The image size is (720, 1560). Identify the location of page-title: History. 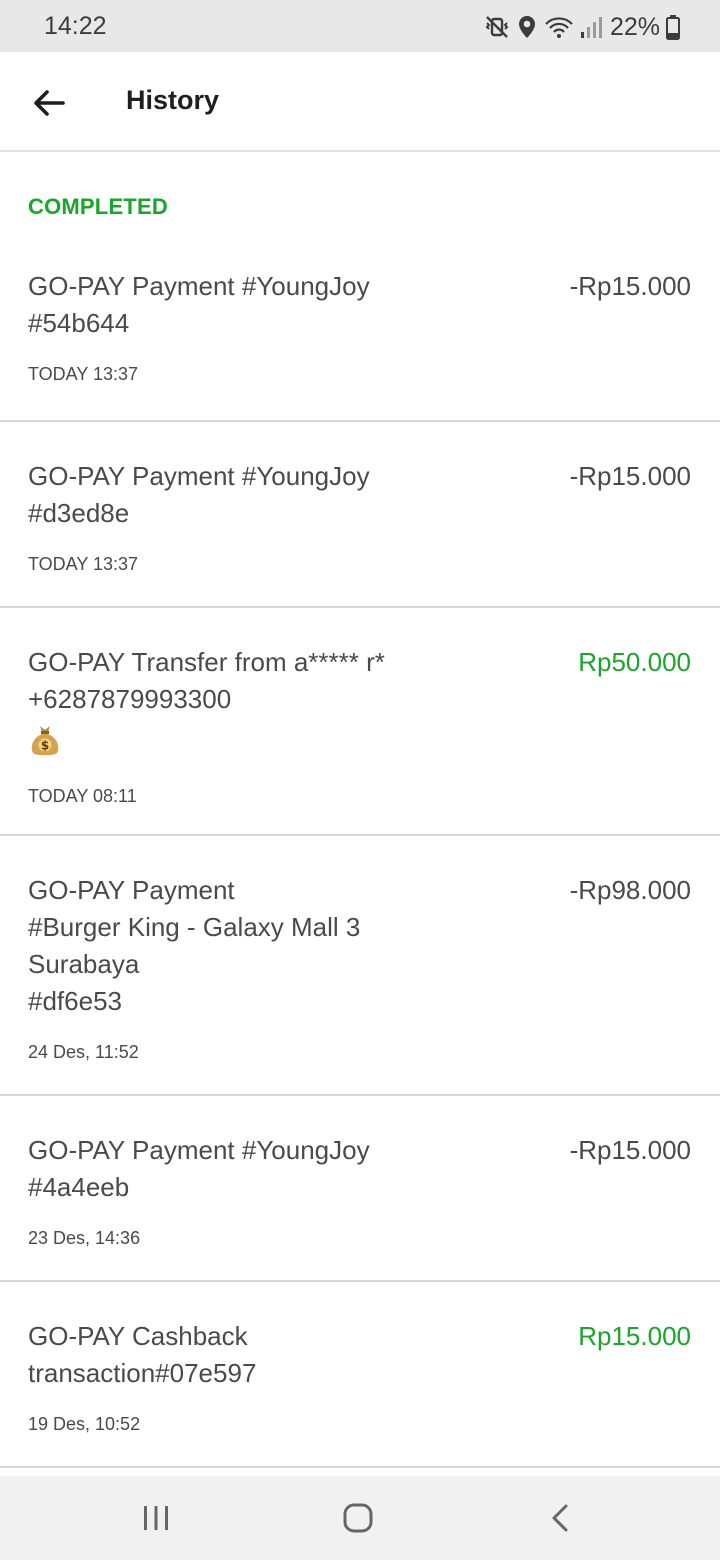
(173, 100).